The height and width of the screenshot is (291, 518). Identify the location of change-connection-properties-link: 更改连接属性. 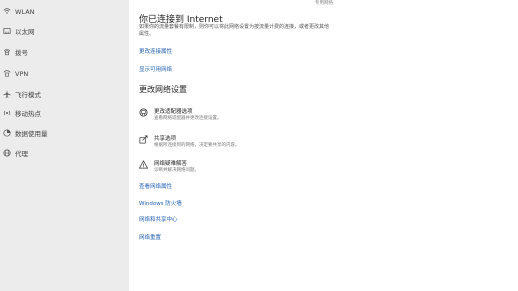
(155, 51).